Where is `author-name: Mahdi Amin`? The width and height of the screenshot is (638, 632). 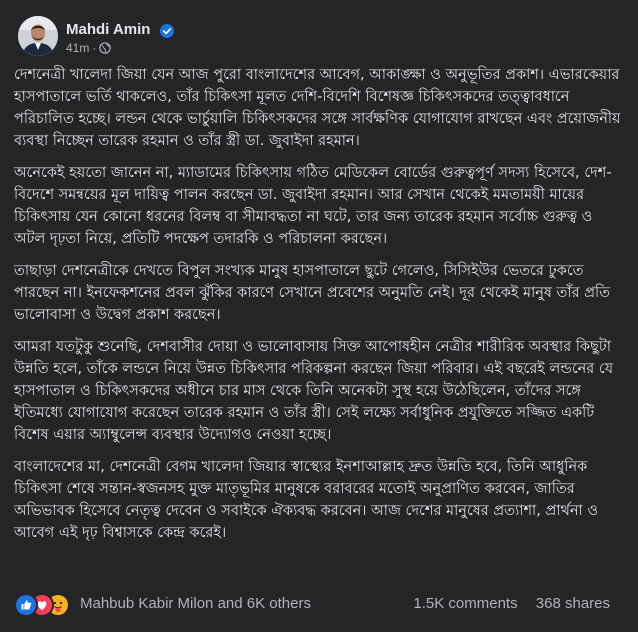 author-name: Mahdi Amin is located at coordinates (108, 29).